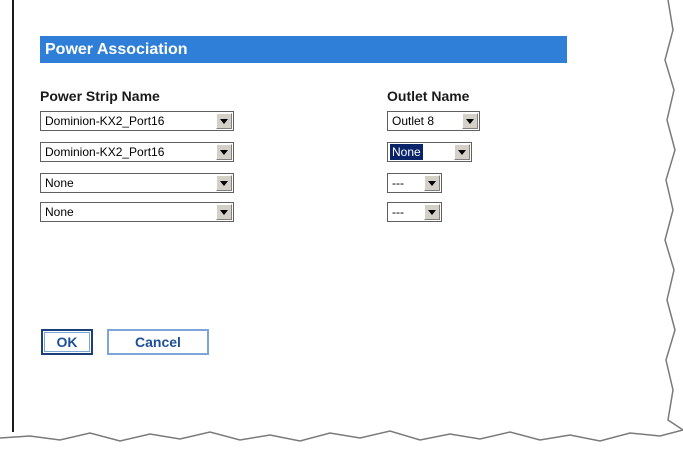 This screenshot has height=450, width=683. What do you see at coordinates (100, 96) in the screenshot?
I see `power-strip-name-column-header: Power Strip Name` at bounding box center [100, 96].